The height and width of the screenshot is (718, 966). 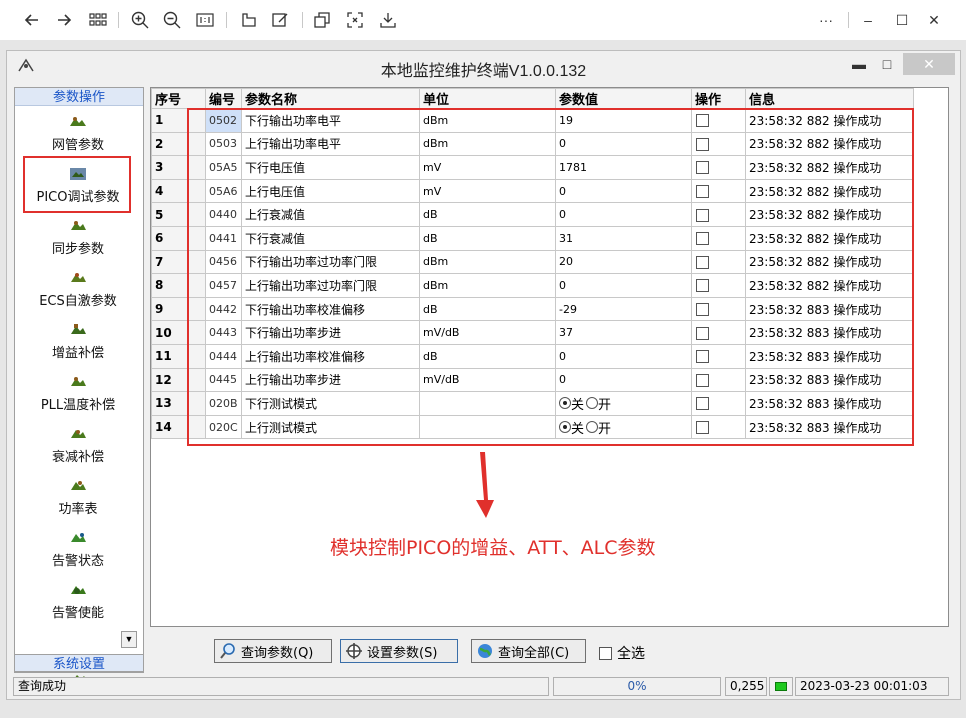 I want to click on sidebar-item-alarm-enable: 告警使能, so click(x=78, y=603).